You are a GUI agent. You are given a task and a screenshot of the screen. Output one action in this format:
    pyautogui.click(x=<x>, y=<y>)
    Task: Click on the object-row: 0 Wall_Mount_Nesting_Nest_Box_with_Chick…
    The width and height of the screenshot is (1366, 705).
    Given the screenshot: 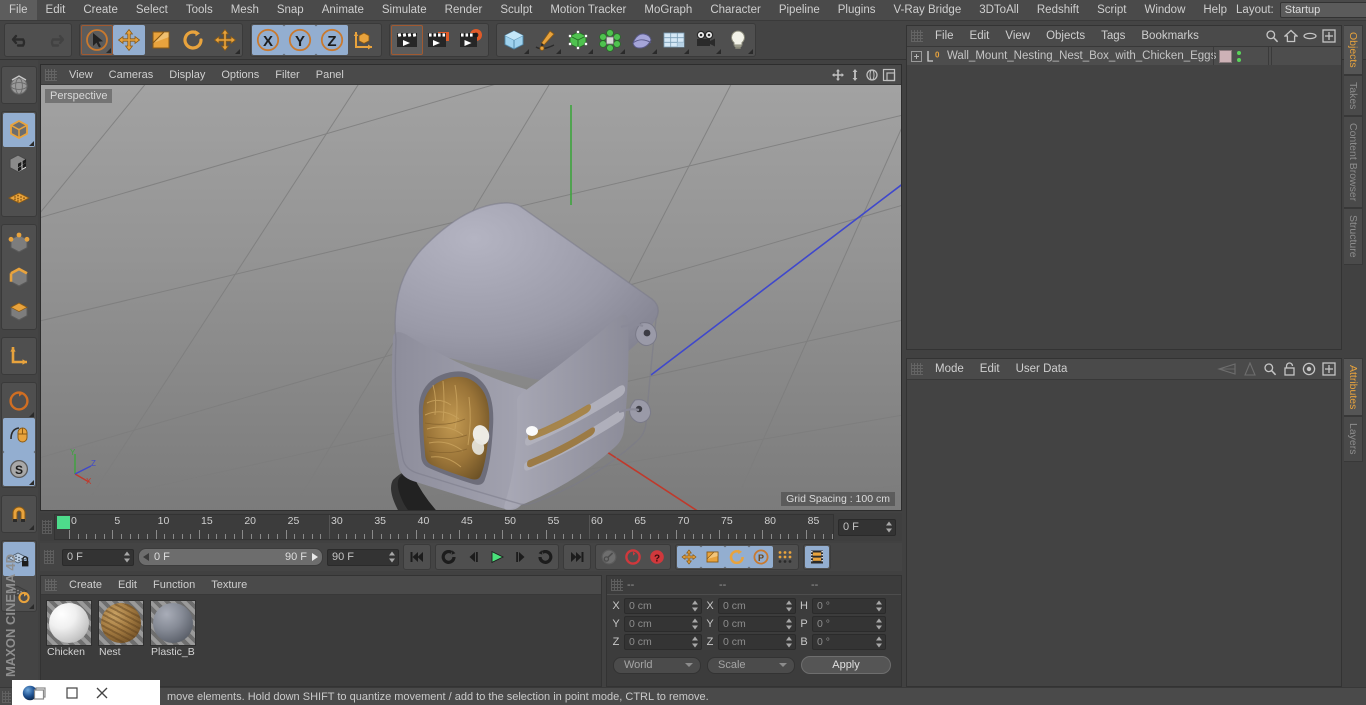 What is the action you would take?
    pyautogui.click(x=1124, y=56)
    